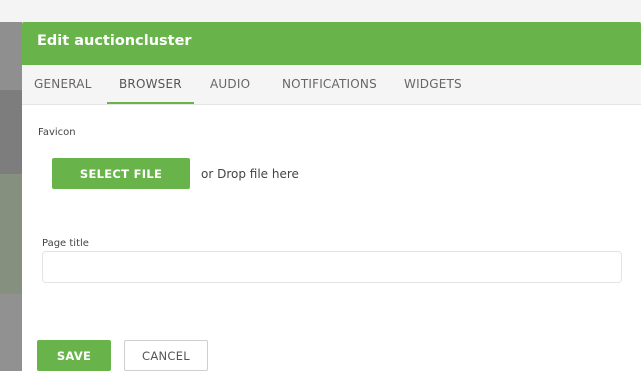 The height and width of the screenshot is (371, 641). Describe the element at coordinates (320, 11) in the screenshot. I see `backdrop-top-bar` at that location.